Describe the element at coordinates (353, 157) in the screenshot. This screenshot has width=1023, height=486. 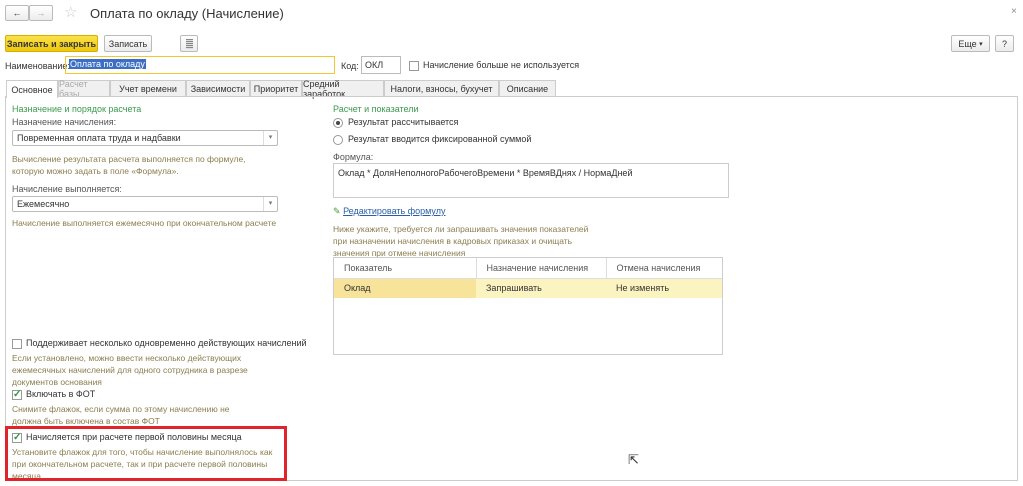
I see `formula-label: Формула:` at that location.